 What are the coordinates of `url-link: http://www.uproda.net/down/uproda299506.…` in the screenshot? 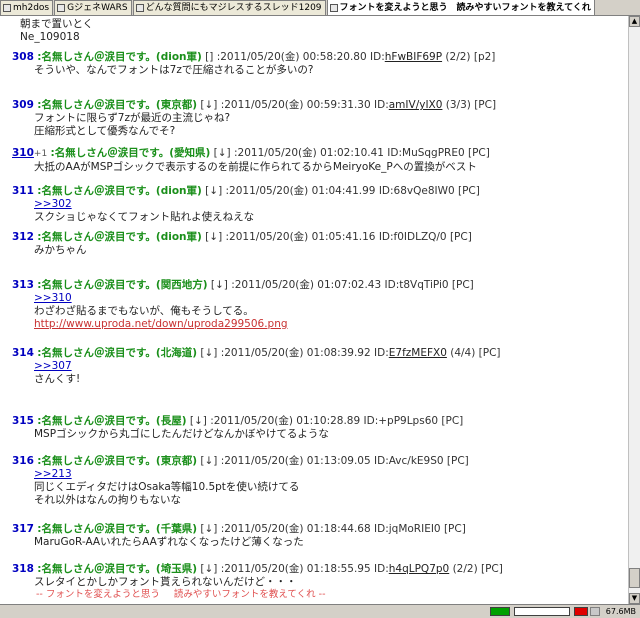 It's located at (328, 324).